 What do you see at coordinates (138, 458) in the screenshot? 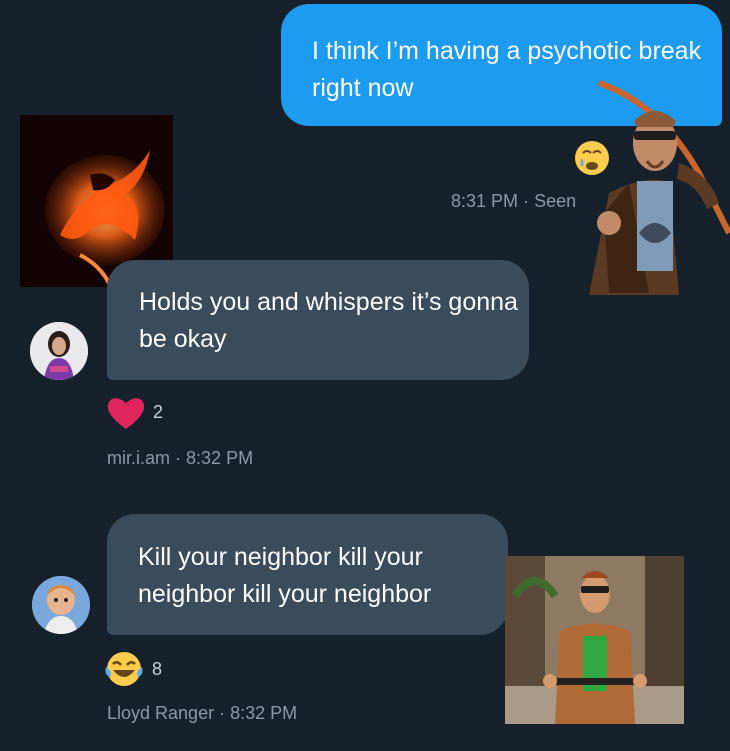
I see `sender-name: mir.i.am` at bounding box center [138, 458].